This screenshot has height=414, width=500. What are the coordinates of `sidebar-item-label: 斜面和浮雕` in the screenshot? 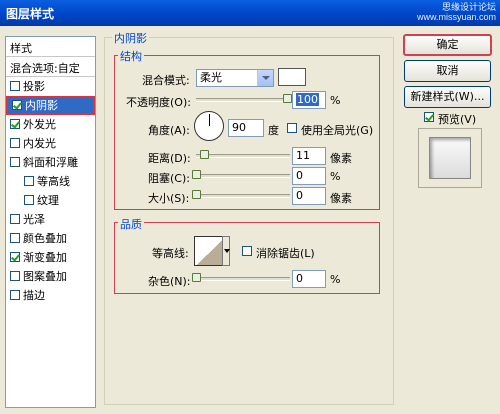 It's located at (50, 162).